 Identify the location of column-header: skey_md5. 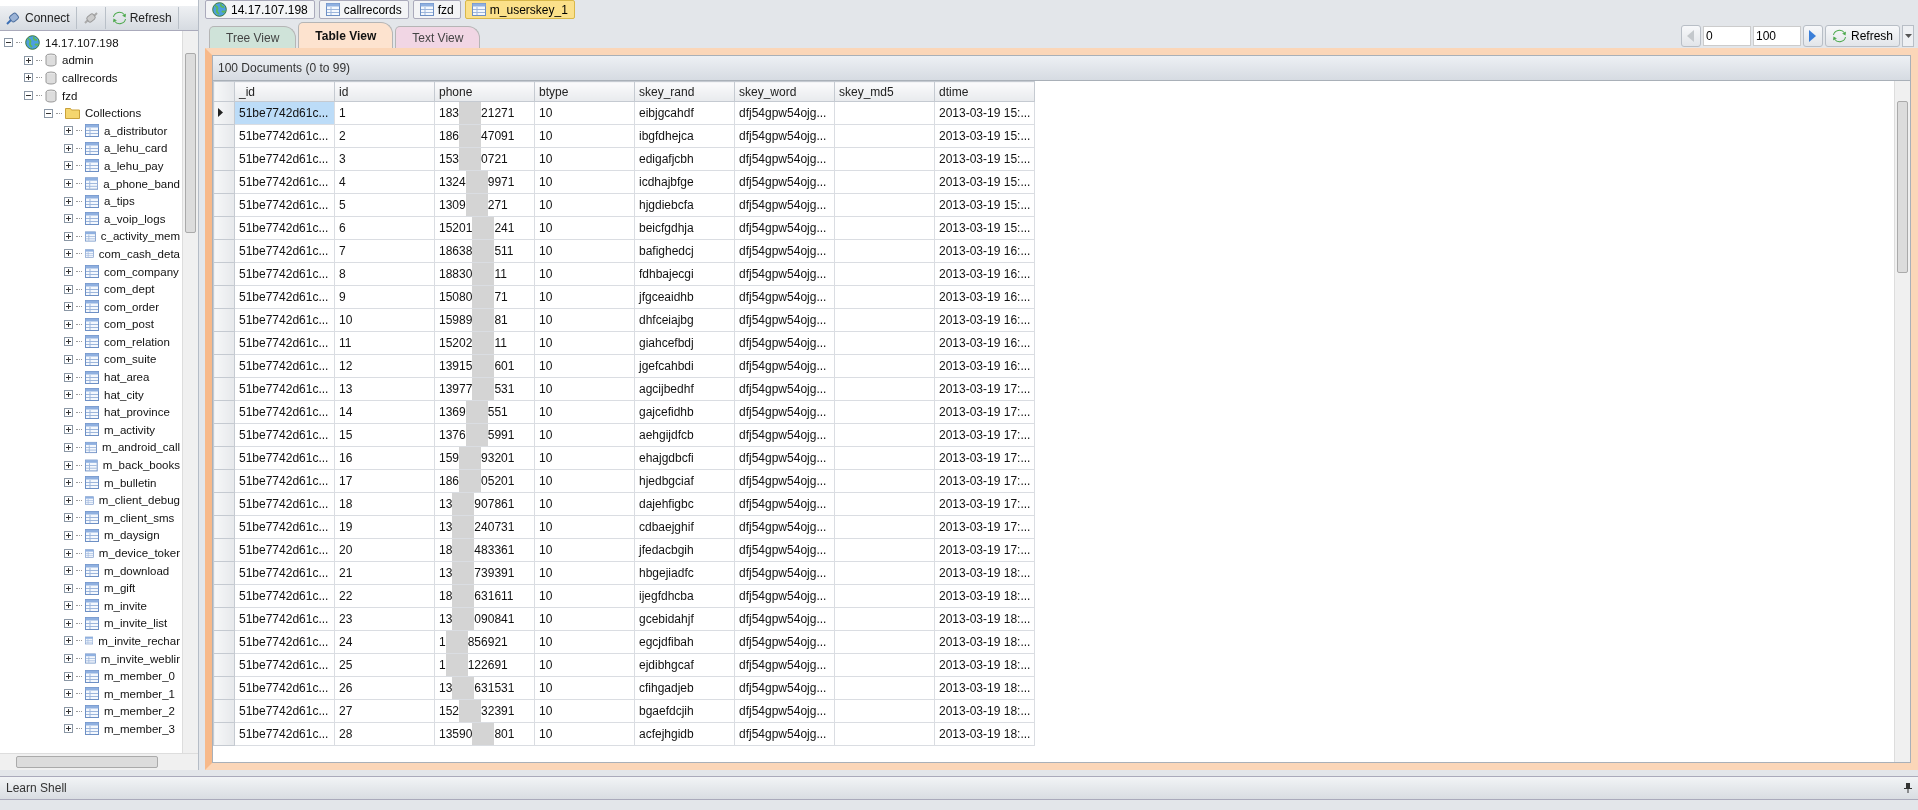
(884, 91).